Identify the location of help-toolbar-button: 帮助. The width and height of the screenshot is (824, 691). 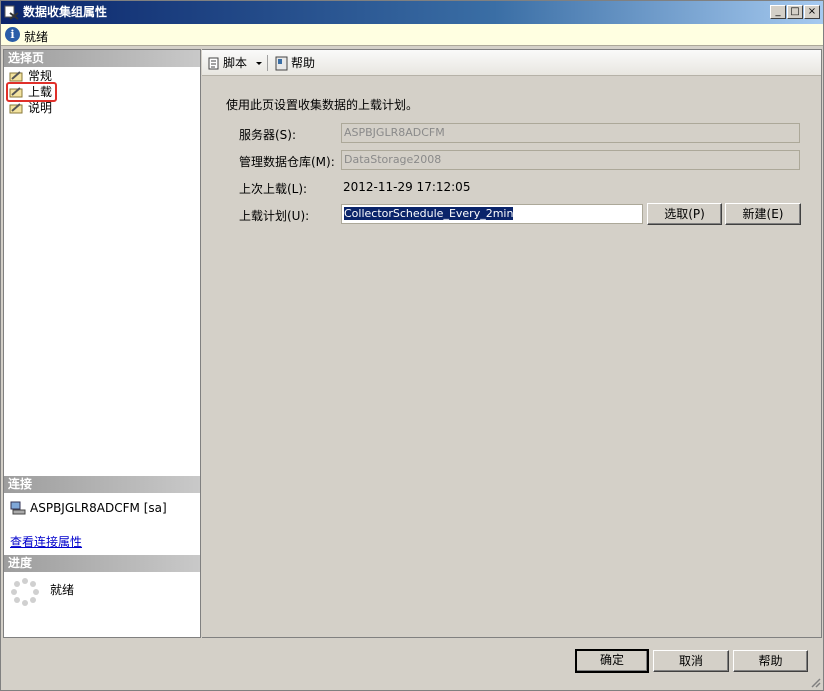
(293, 63).